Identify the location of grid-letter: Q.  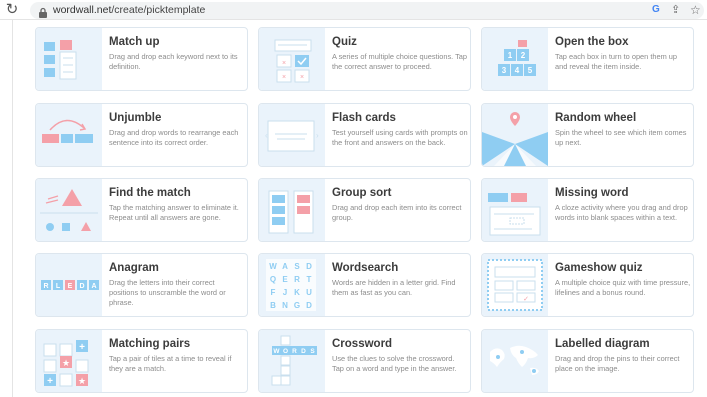
(273, 279).